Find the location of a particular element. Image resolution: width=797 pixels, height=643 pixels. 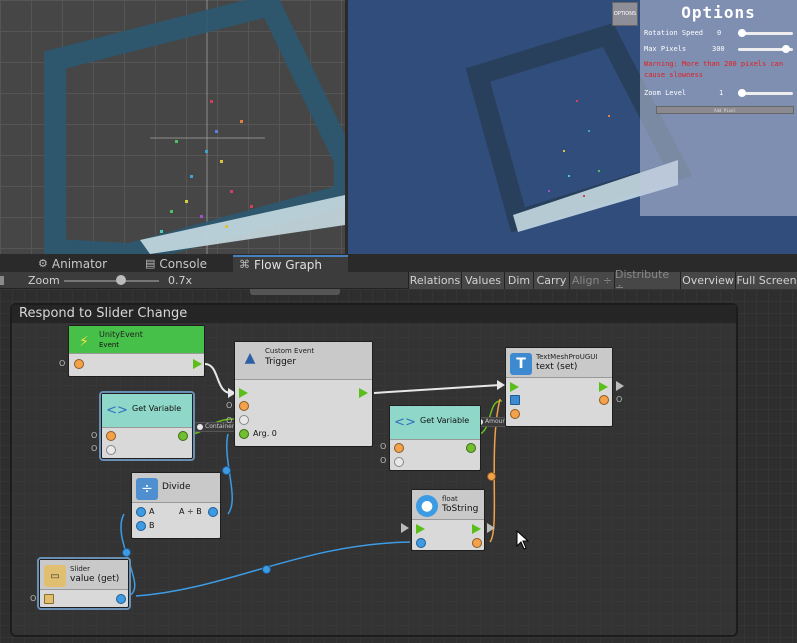

rotation-speed-value: 0 is located at coordinates (719, 33).